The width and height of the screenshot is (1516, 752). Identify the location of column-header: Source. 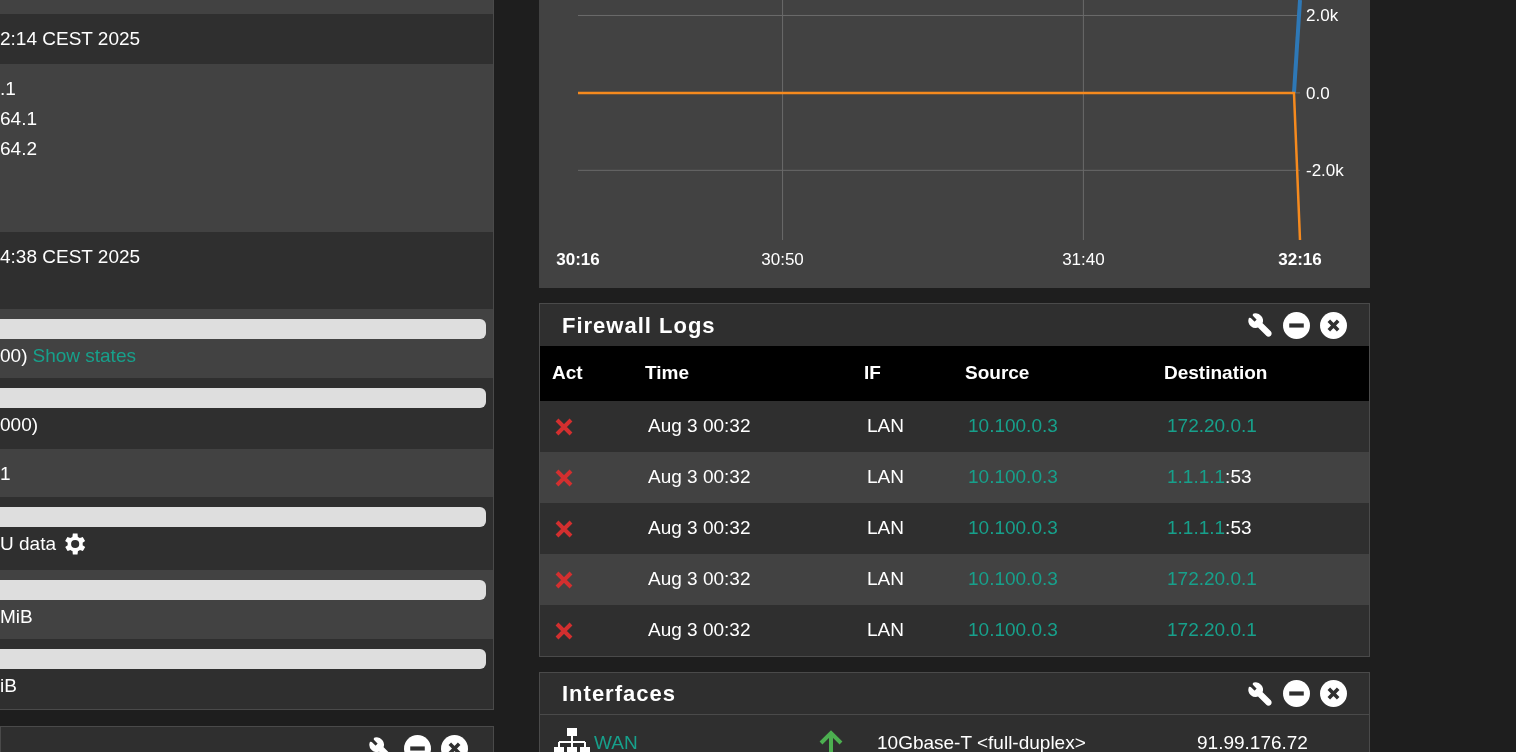
(997, 373).